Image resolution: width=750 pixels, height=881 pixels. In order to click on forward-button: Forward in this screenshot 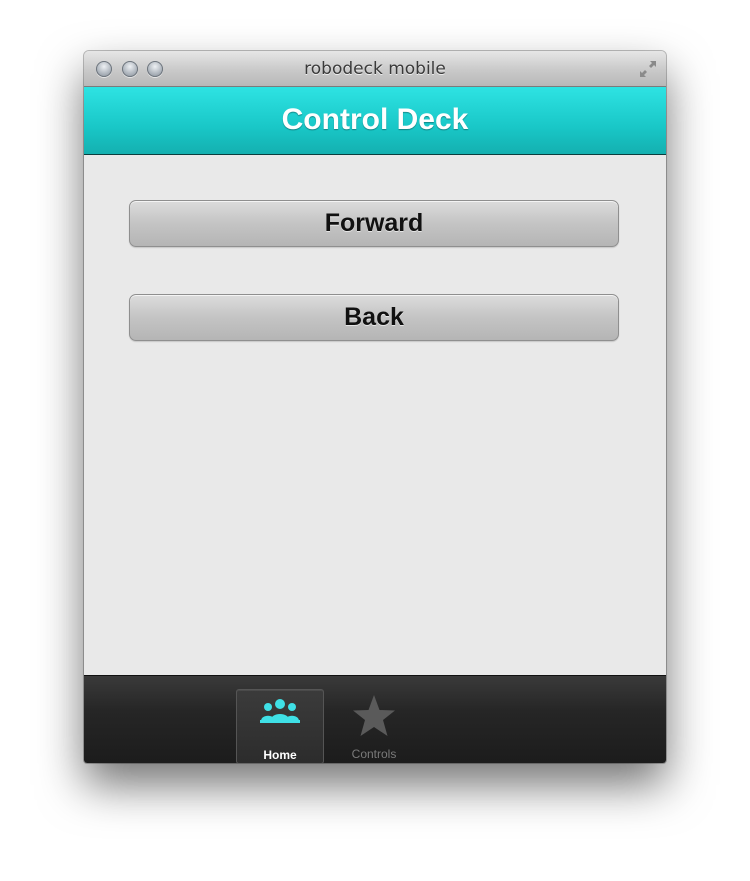, I will do `click(374, 223)`.